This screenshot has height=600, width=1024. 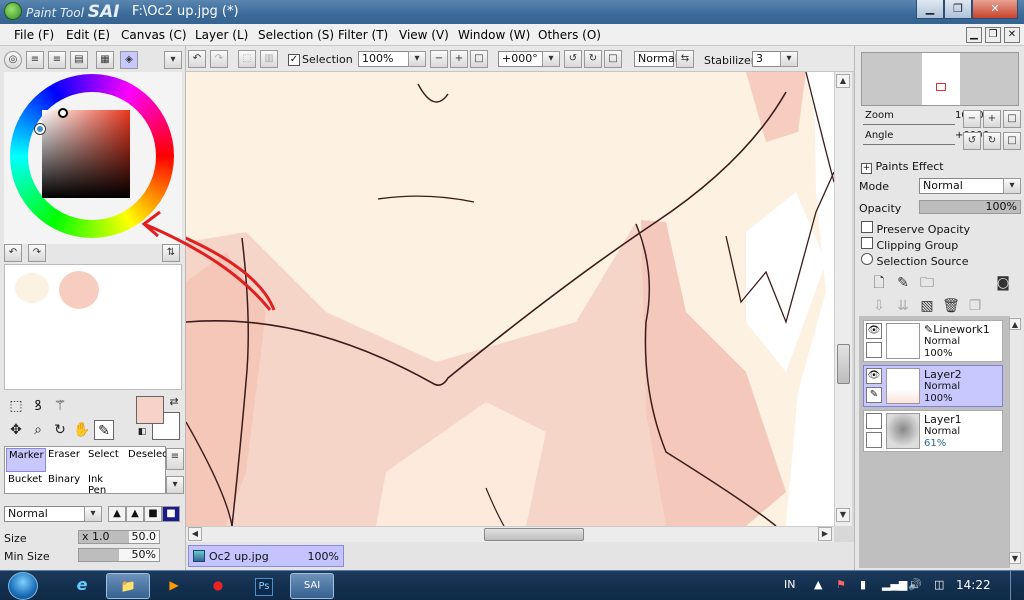 What do you see at coordinates (57, 60) in the screenshot?
I see `hsv-slider-mode-icon: ≡` at bounding box center [57, 60].